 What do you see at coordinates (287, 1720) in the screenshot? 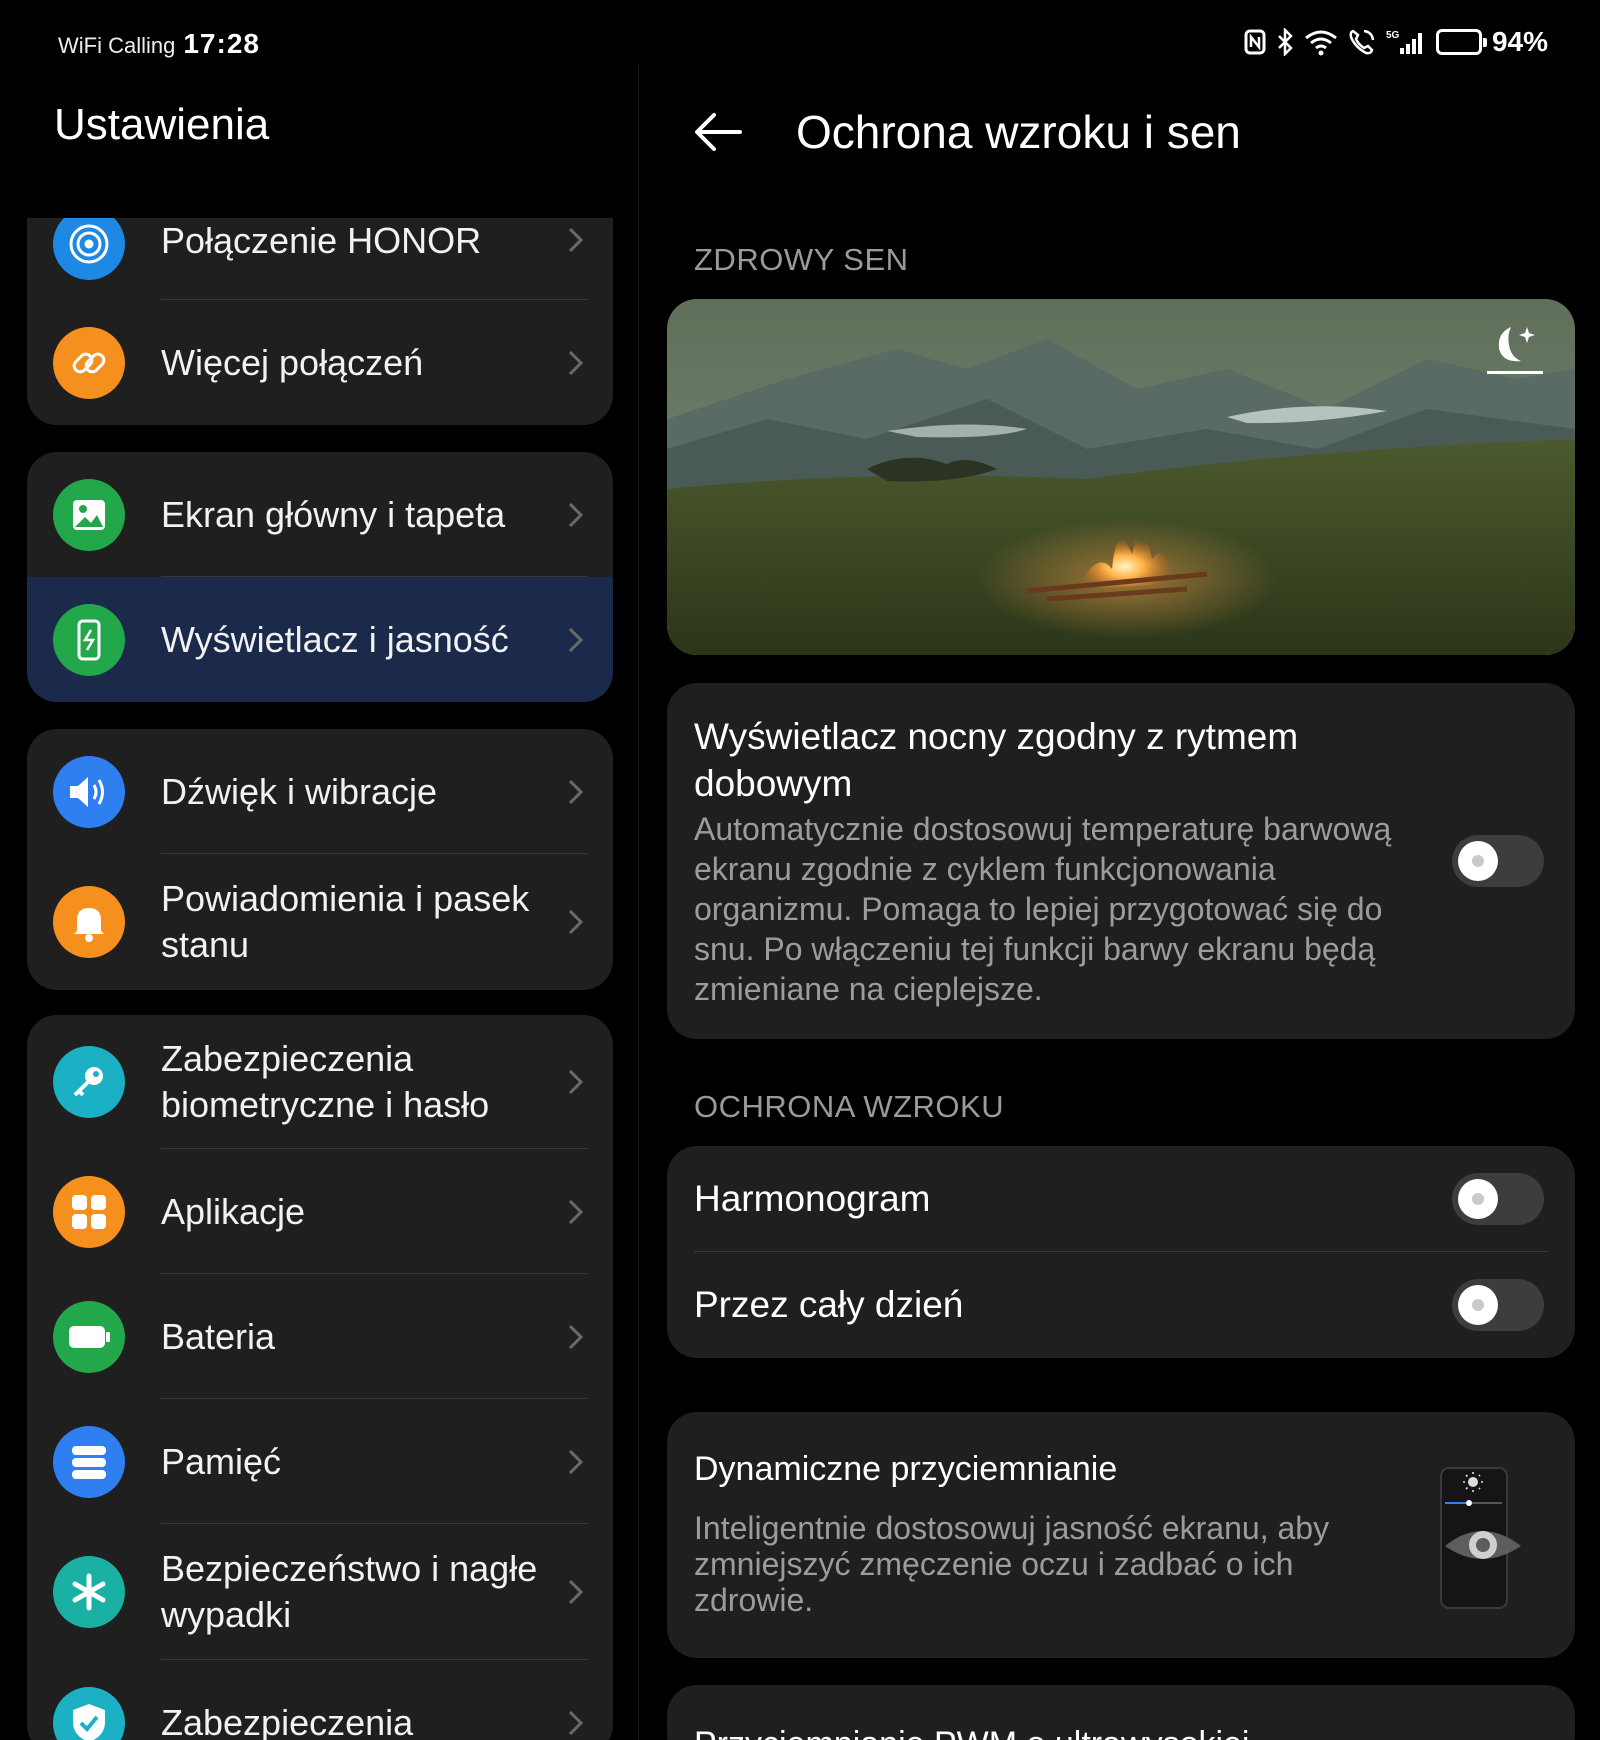
I see `settings-item-label: Zabezpieczenia` at bounding box center [287, 1720].